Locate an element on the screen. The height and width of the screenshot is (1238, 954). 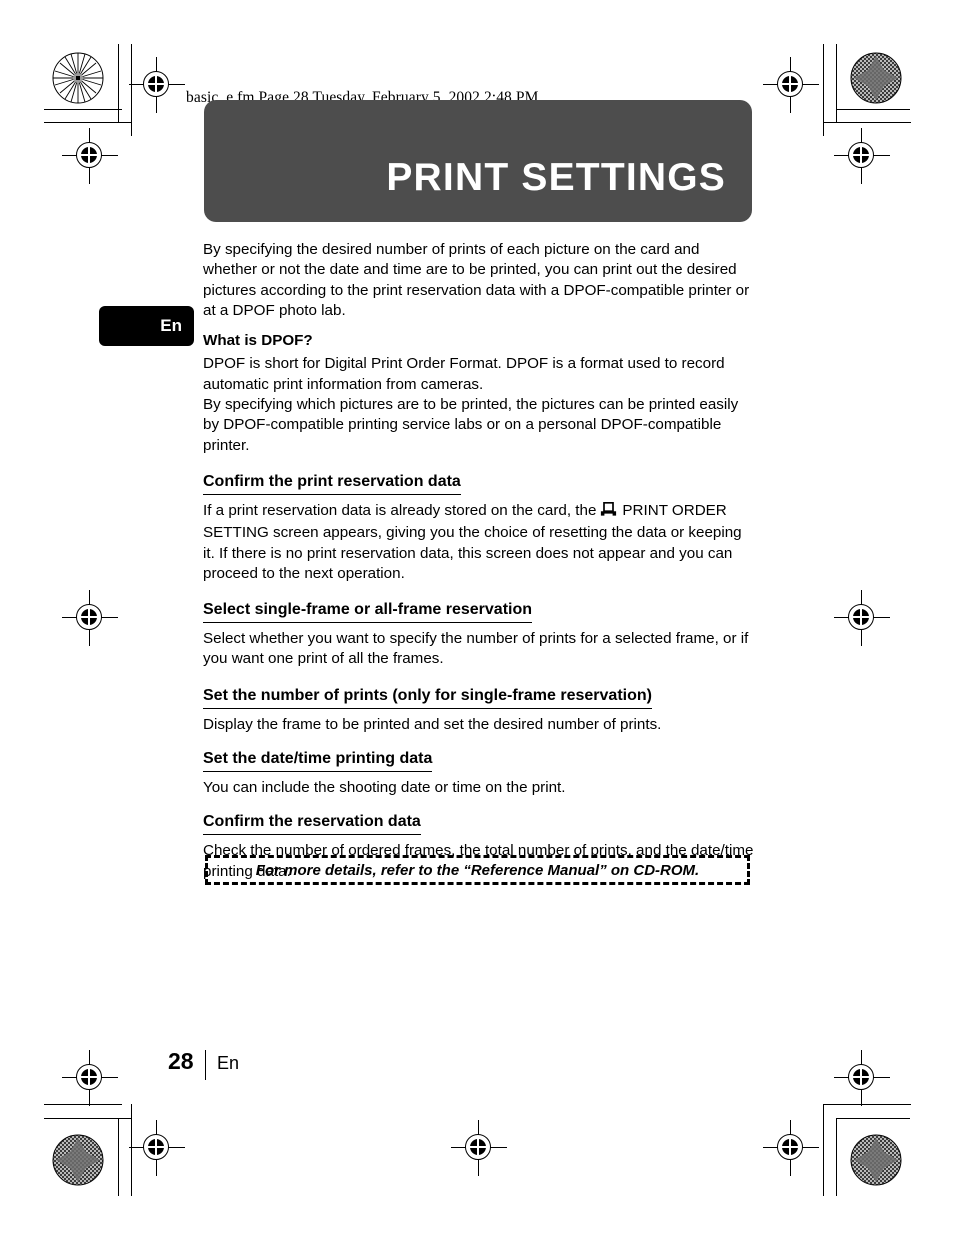
density-target-bottom-right is located at coordinates (876, 1160).